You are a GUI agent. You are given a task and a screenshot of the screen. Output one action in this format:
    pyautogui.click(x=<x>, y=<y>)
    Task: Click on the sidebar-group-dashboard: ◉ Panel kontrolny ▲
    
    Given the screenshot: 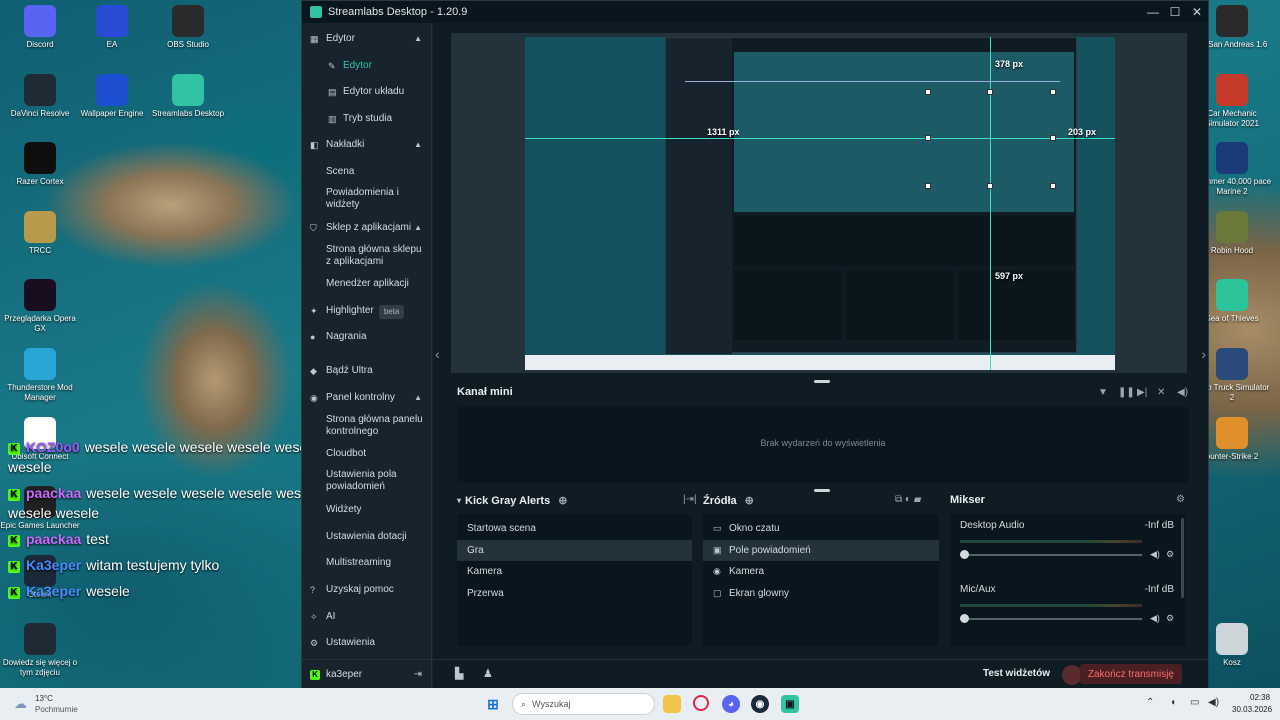 What is the action you would take?
    pyautogui.click(x=367, y=398)
    